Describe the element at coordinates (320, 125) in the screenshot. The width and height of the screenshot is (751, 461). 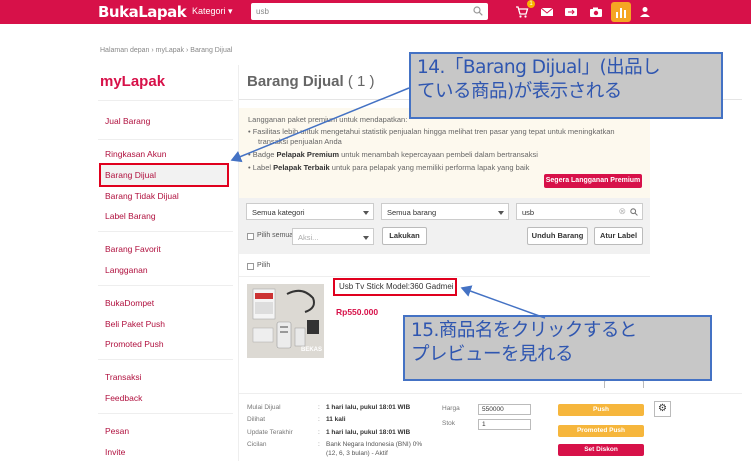
I see `arrow-to-sidebar-item` at that location.